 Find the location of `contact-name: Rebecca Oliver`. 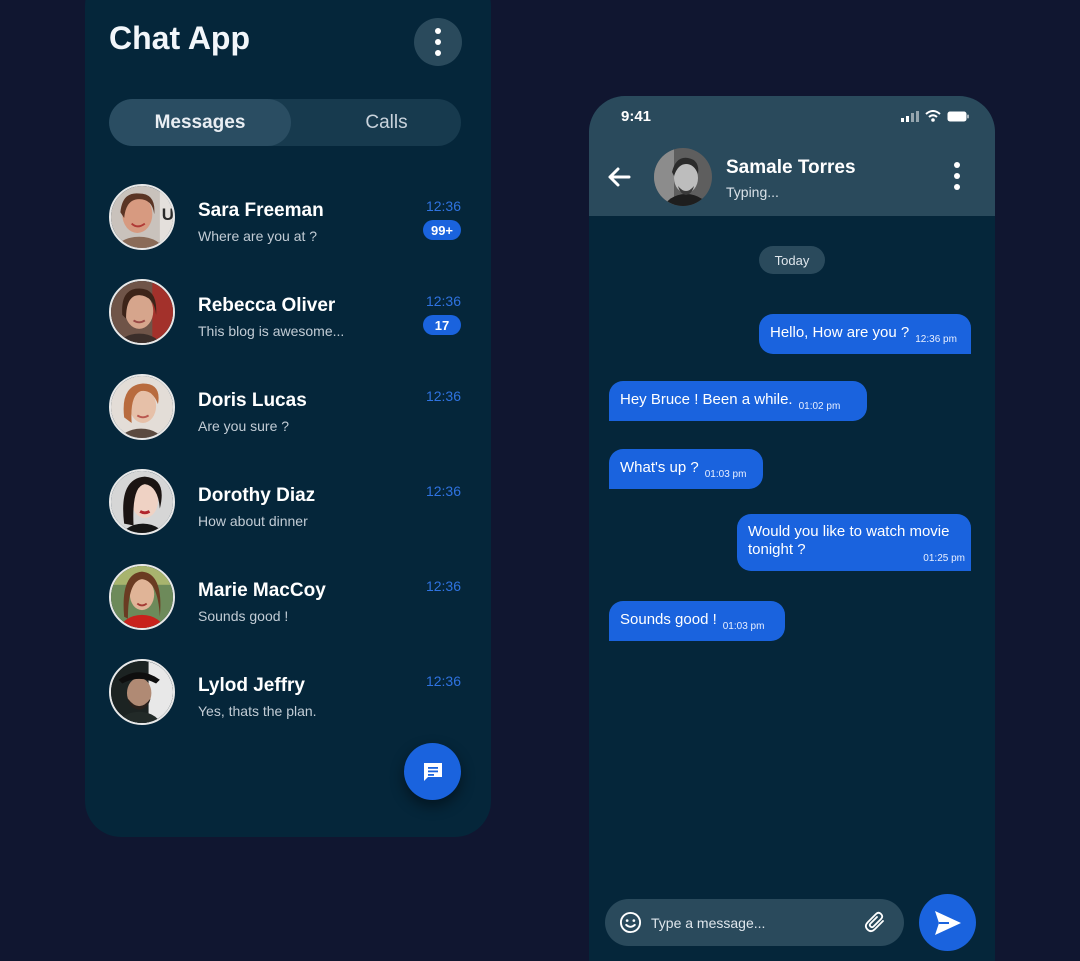

contact-name: Rebecca Oliver is located at coordinates (267, 305).